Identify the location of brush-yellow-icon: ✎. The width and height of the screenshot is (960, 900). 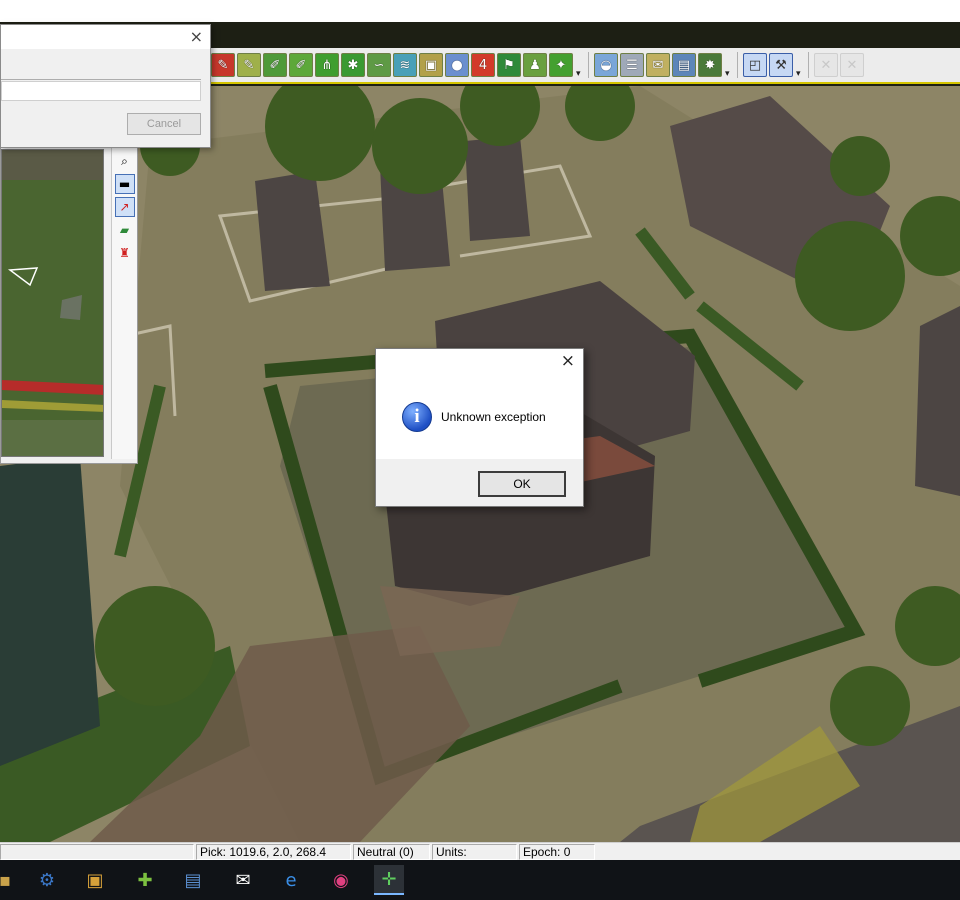
(249, 65).